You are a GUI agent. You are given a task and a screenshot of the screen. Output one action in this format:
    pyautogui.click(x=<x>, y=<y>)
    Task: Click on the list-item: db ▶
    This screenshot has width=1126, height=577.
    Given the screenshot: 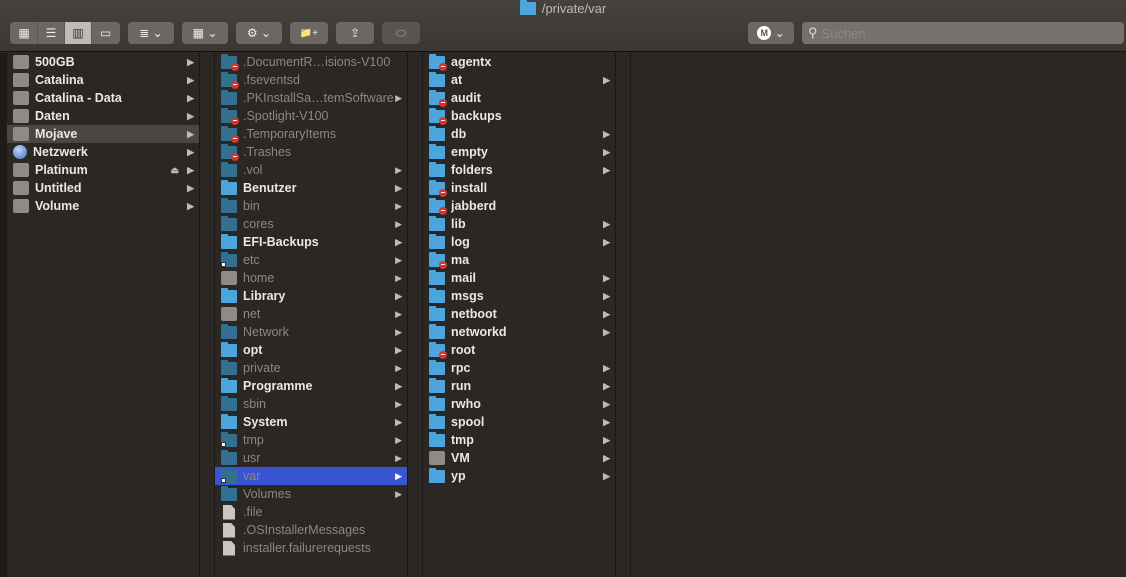 What is the action you would take?
    pyautogui.click(x=519, y=134)
    